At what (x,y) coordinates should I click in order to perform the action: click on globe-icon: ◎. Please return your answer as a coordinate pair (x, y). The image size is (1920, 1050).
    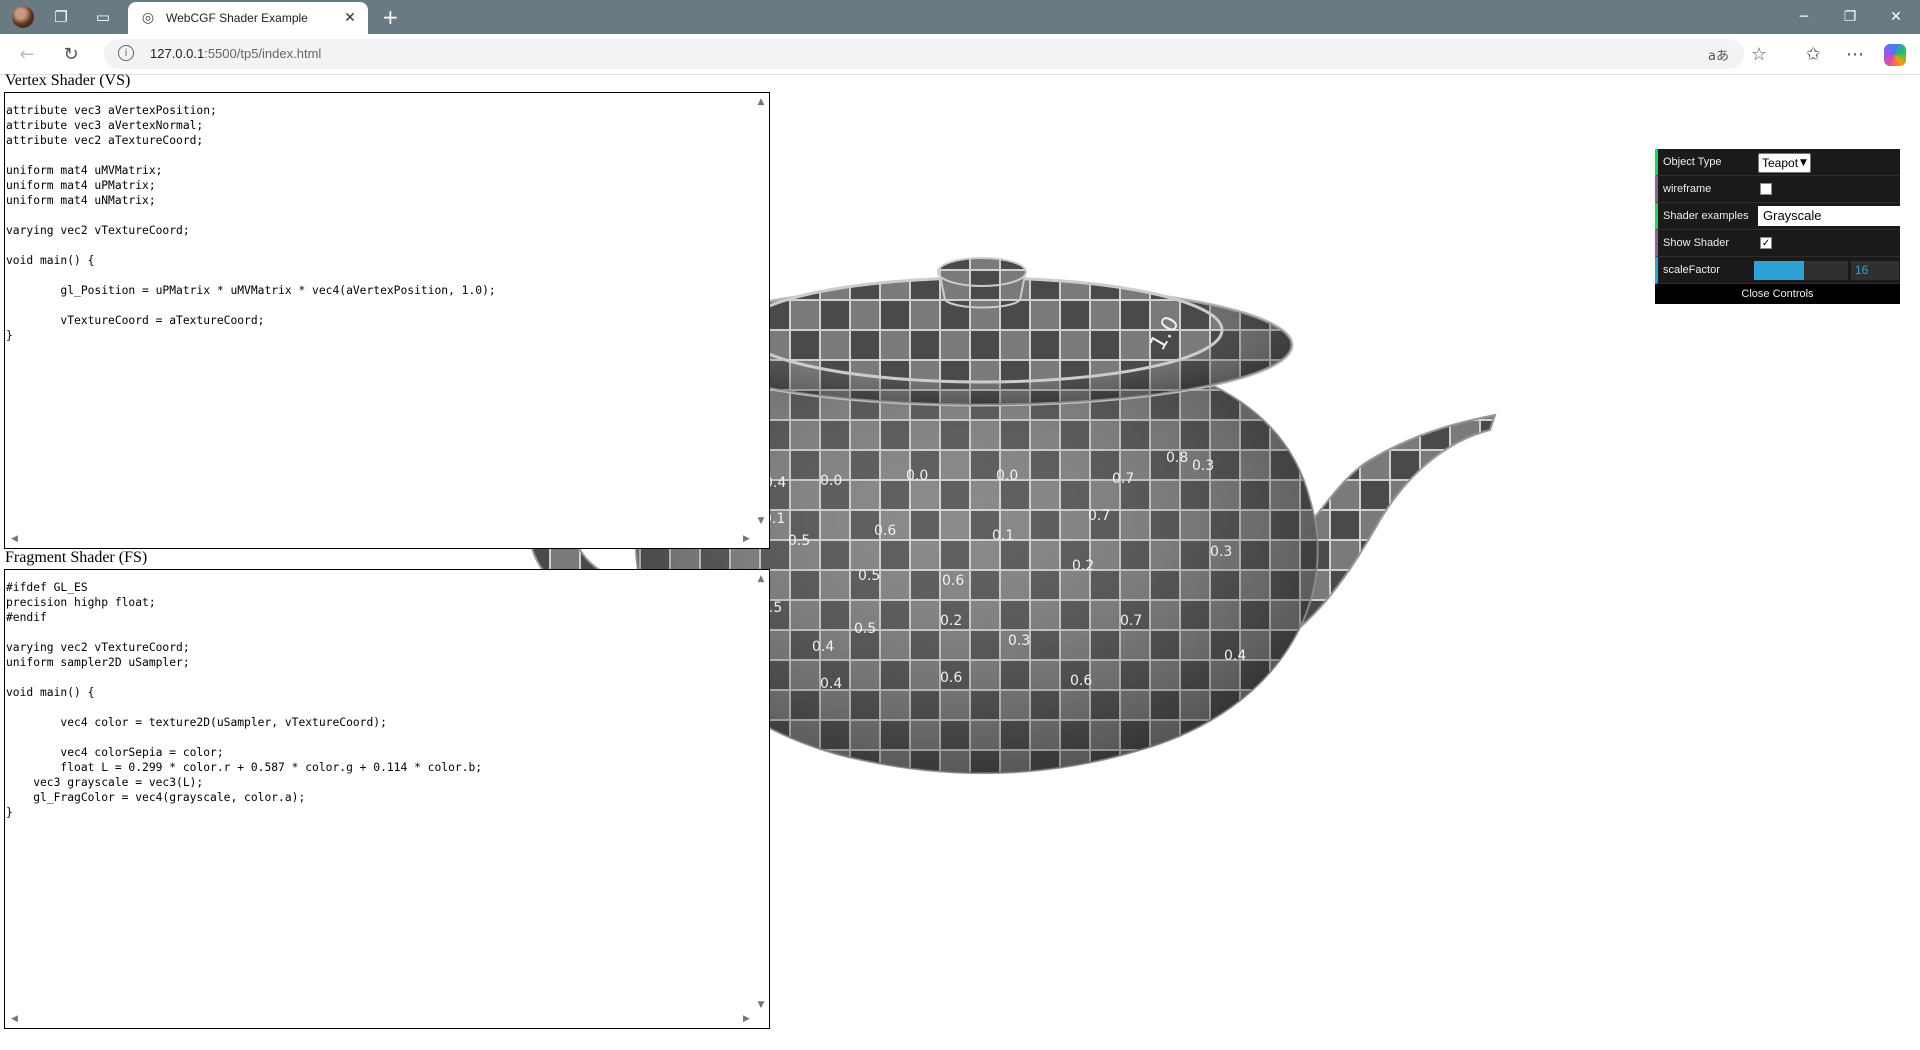
    Looking at the image, I should click on (148, 18).